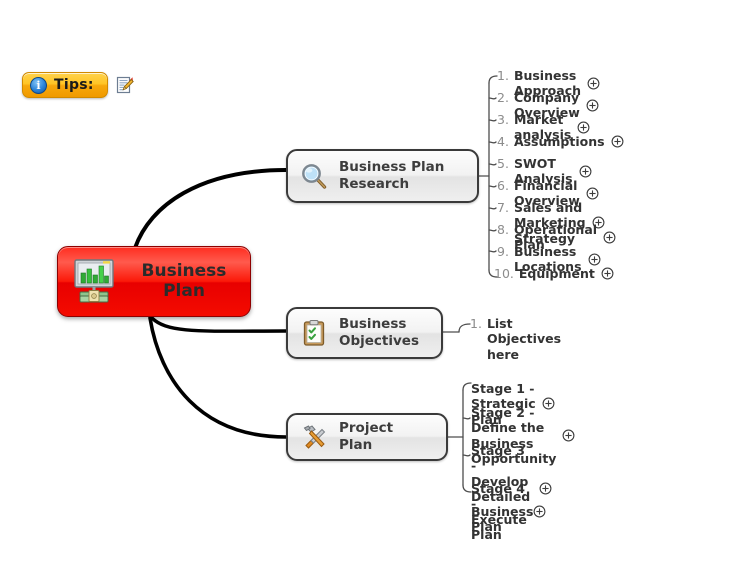 This screenshot has height=563, width=750. I want to click on leaf-label: Equipment, so click(556, 273).